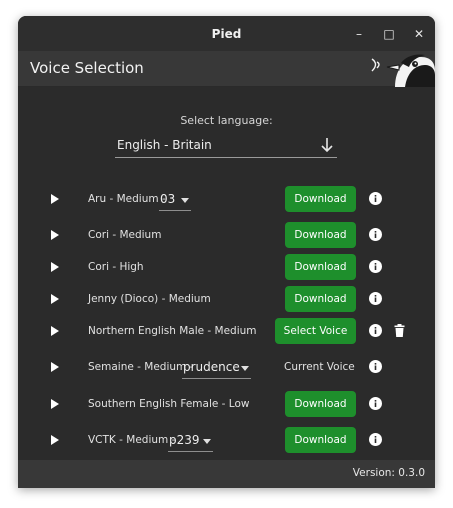  Describe the element at coordinates (403, 70) in the screenshot. I see `penguin-logo-icon` at that location.